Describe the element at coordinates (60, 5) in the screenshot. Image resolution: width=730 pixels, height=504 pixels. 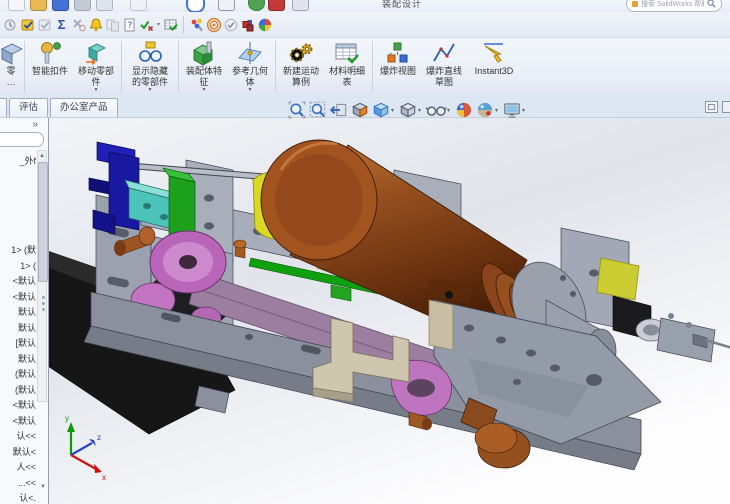
I see `save-icon` at that location.